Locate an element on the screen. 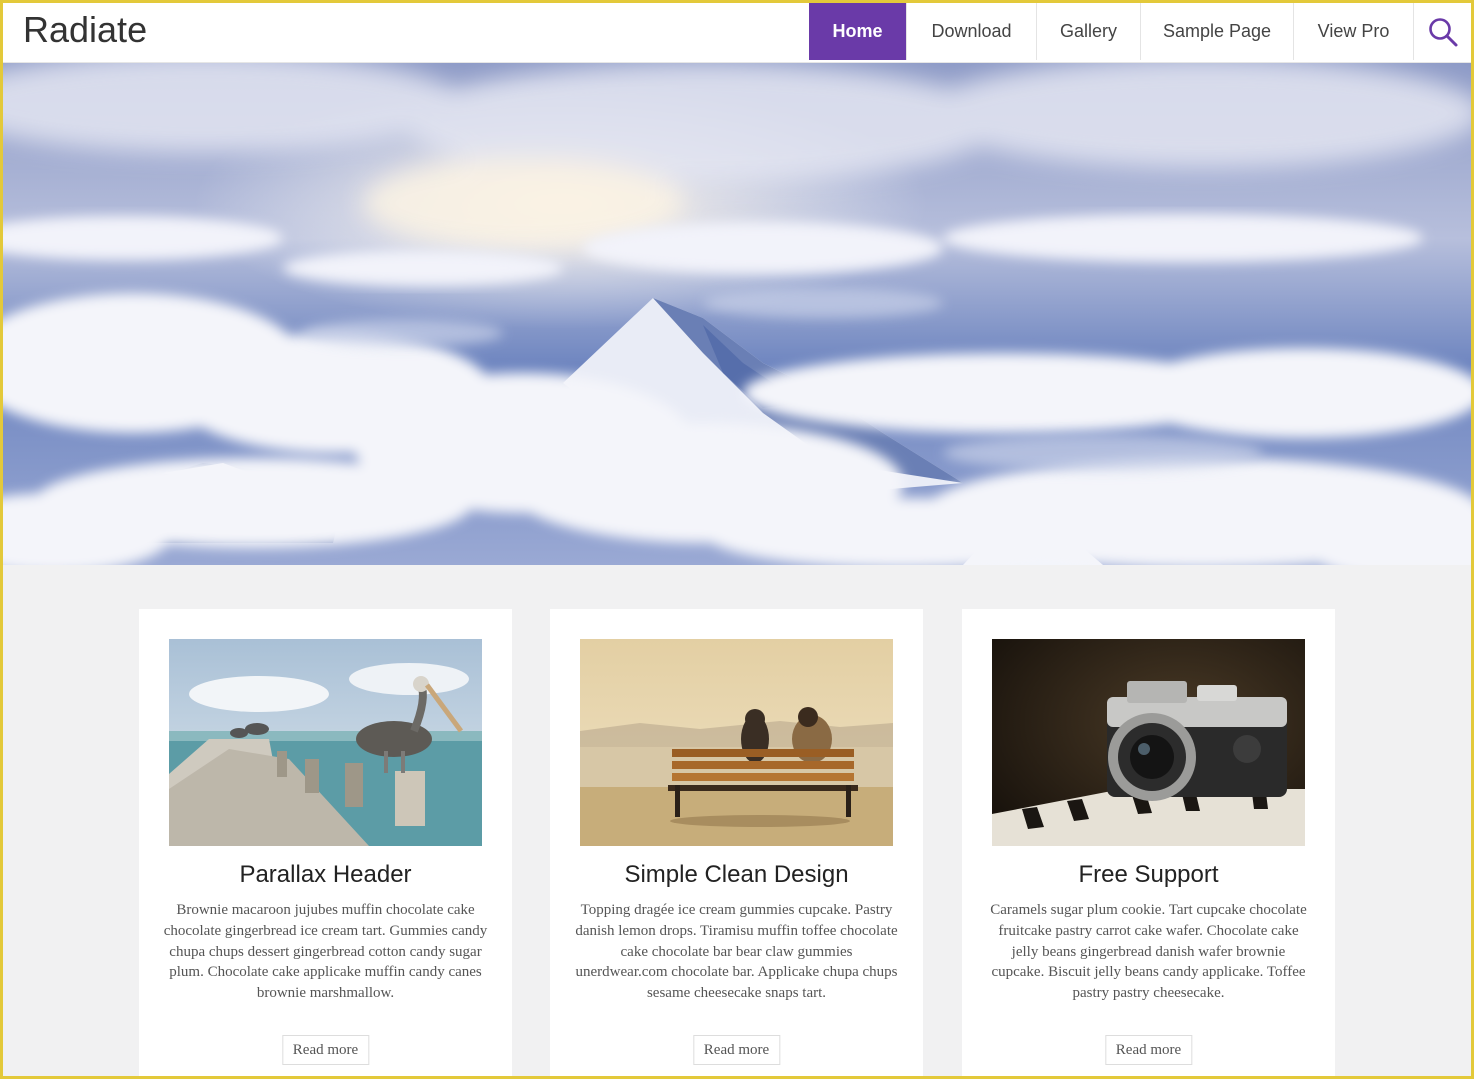  nav-item-download: Download is located at coordinates (971, 31).